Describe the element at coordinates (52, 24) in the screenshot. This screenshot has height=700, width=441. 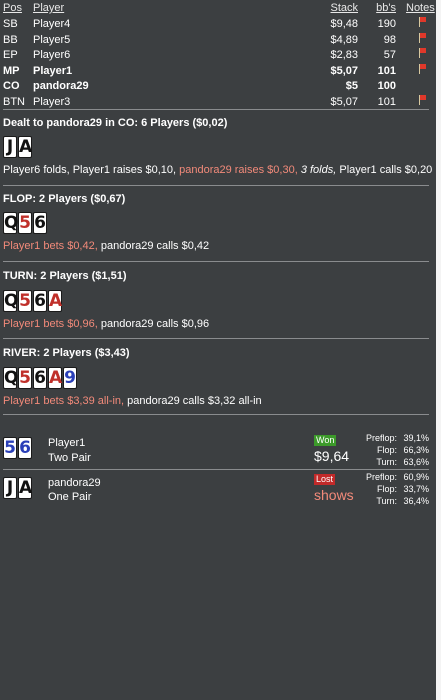
I see `player-name-cell: Player4` at that location.